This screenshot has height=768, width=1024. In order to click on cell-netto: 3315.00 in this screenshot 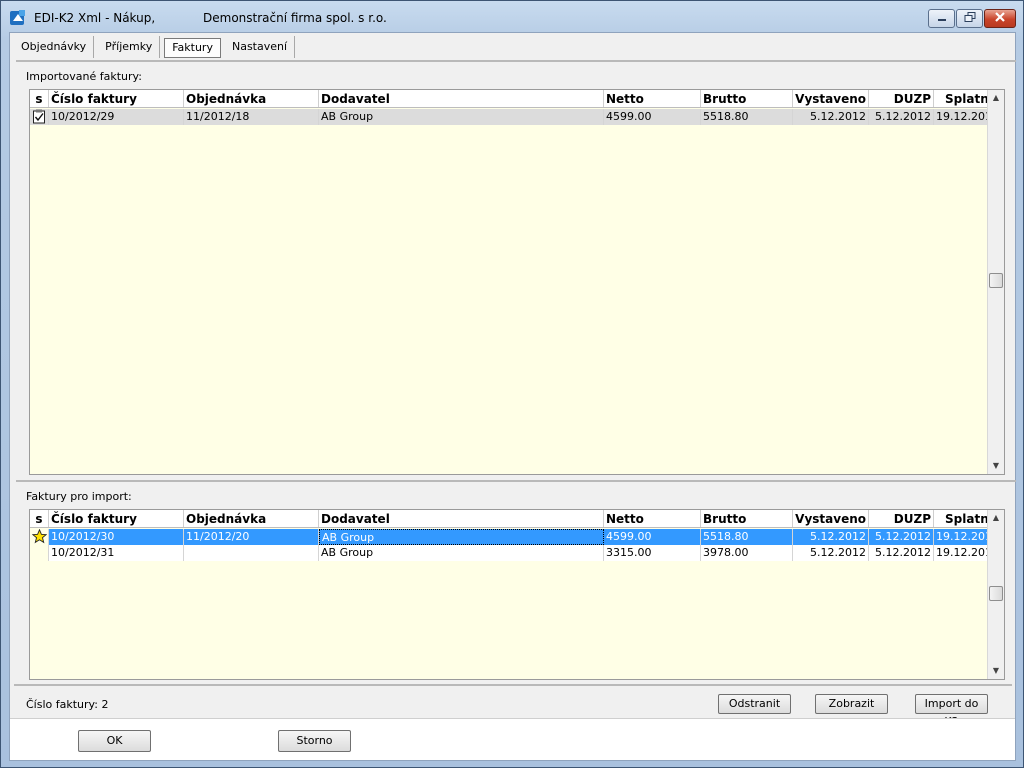, I will do `click(652, 553)`.